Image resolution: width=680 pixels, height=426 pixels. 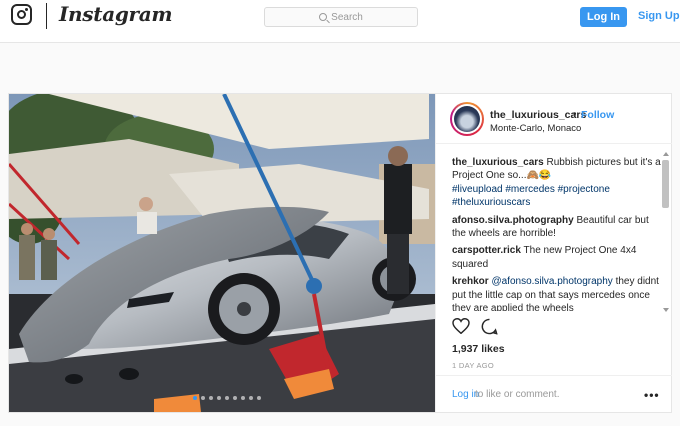 I want to click on search-placeholder: Search, so click(x=347, y=17).